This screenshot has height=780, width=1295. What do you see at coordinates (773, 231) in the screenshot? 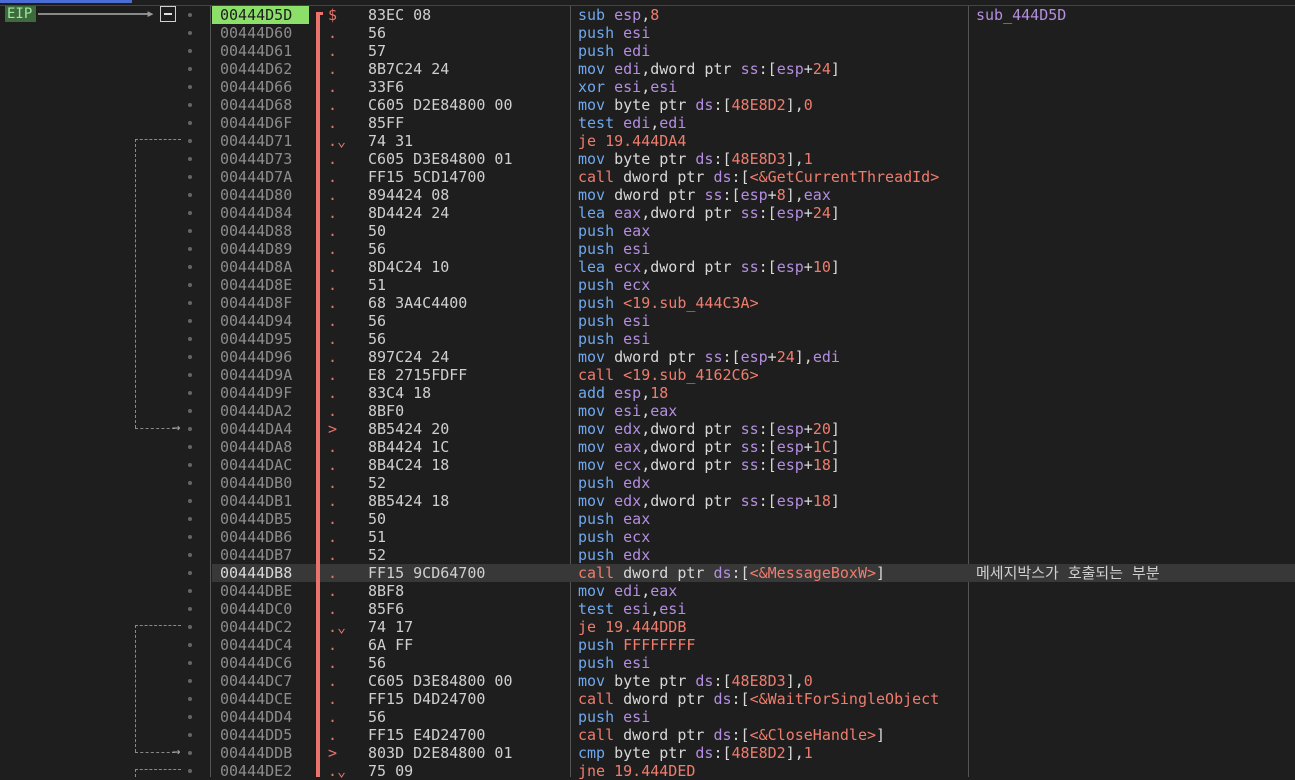
I see `instruction-cell: push eax` at bounding box center [773, 231].